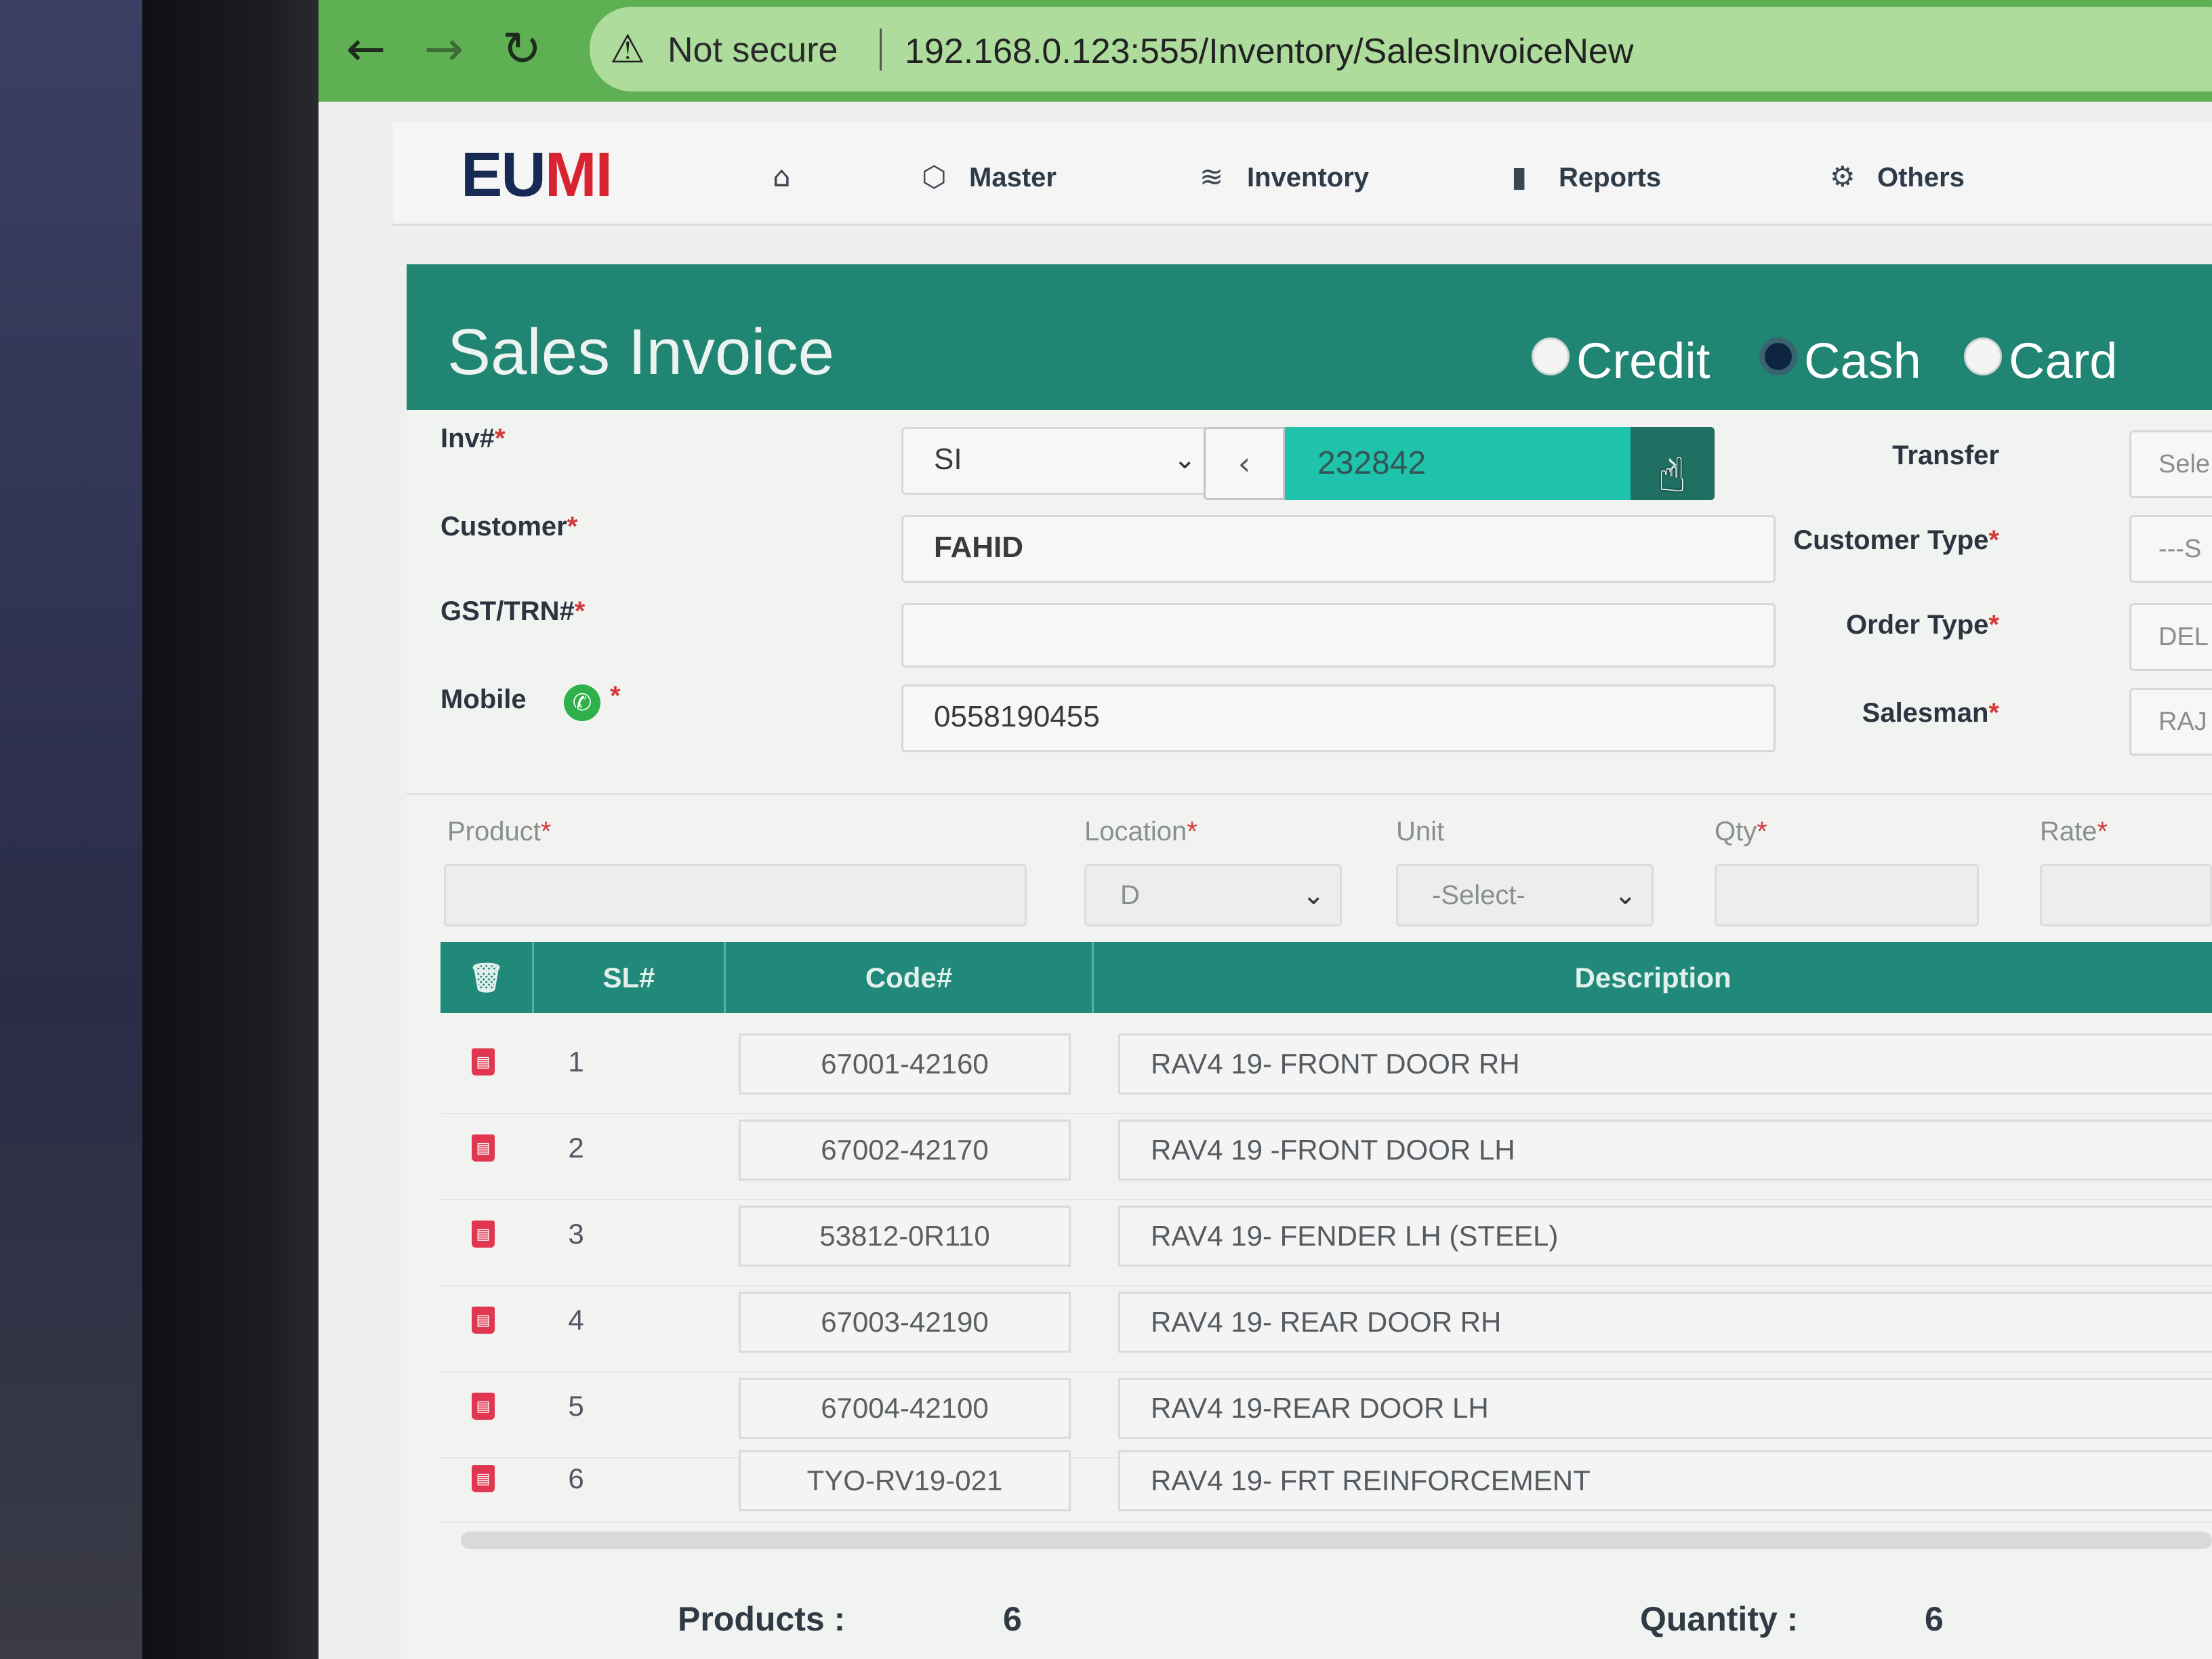 The width and height of the screenshot is (2212, 1659). Describe the element at coordinates (1665, 1480) in the screenshot. I see `row-description: RAV4 19- FRT REINFORCEMENT` at that location.